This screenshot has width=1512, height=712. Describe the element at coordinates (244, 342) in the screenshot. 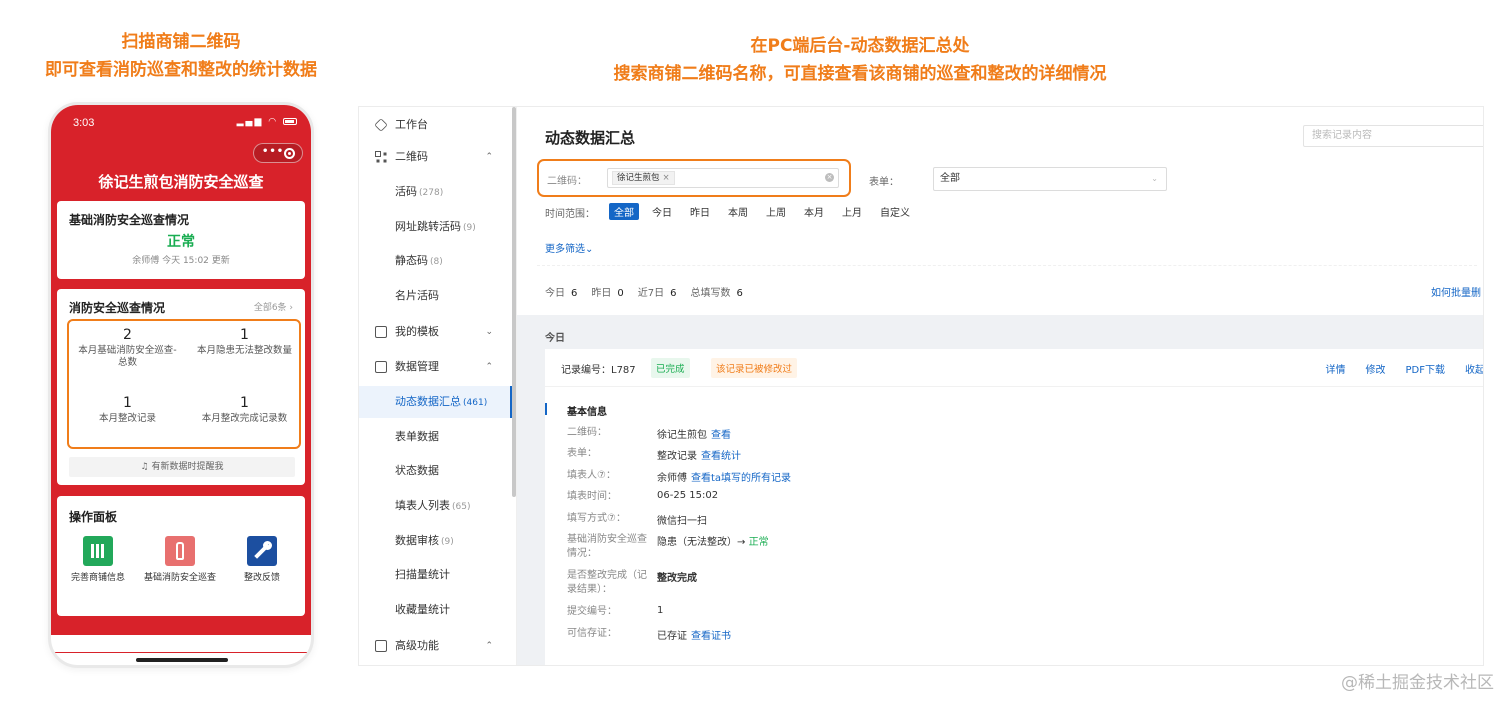

I see `stat-item: 1 本月隐患无法整改数量` at that location.